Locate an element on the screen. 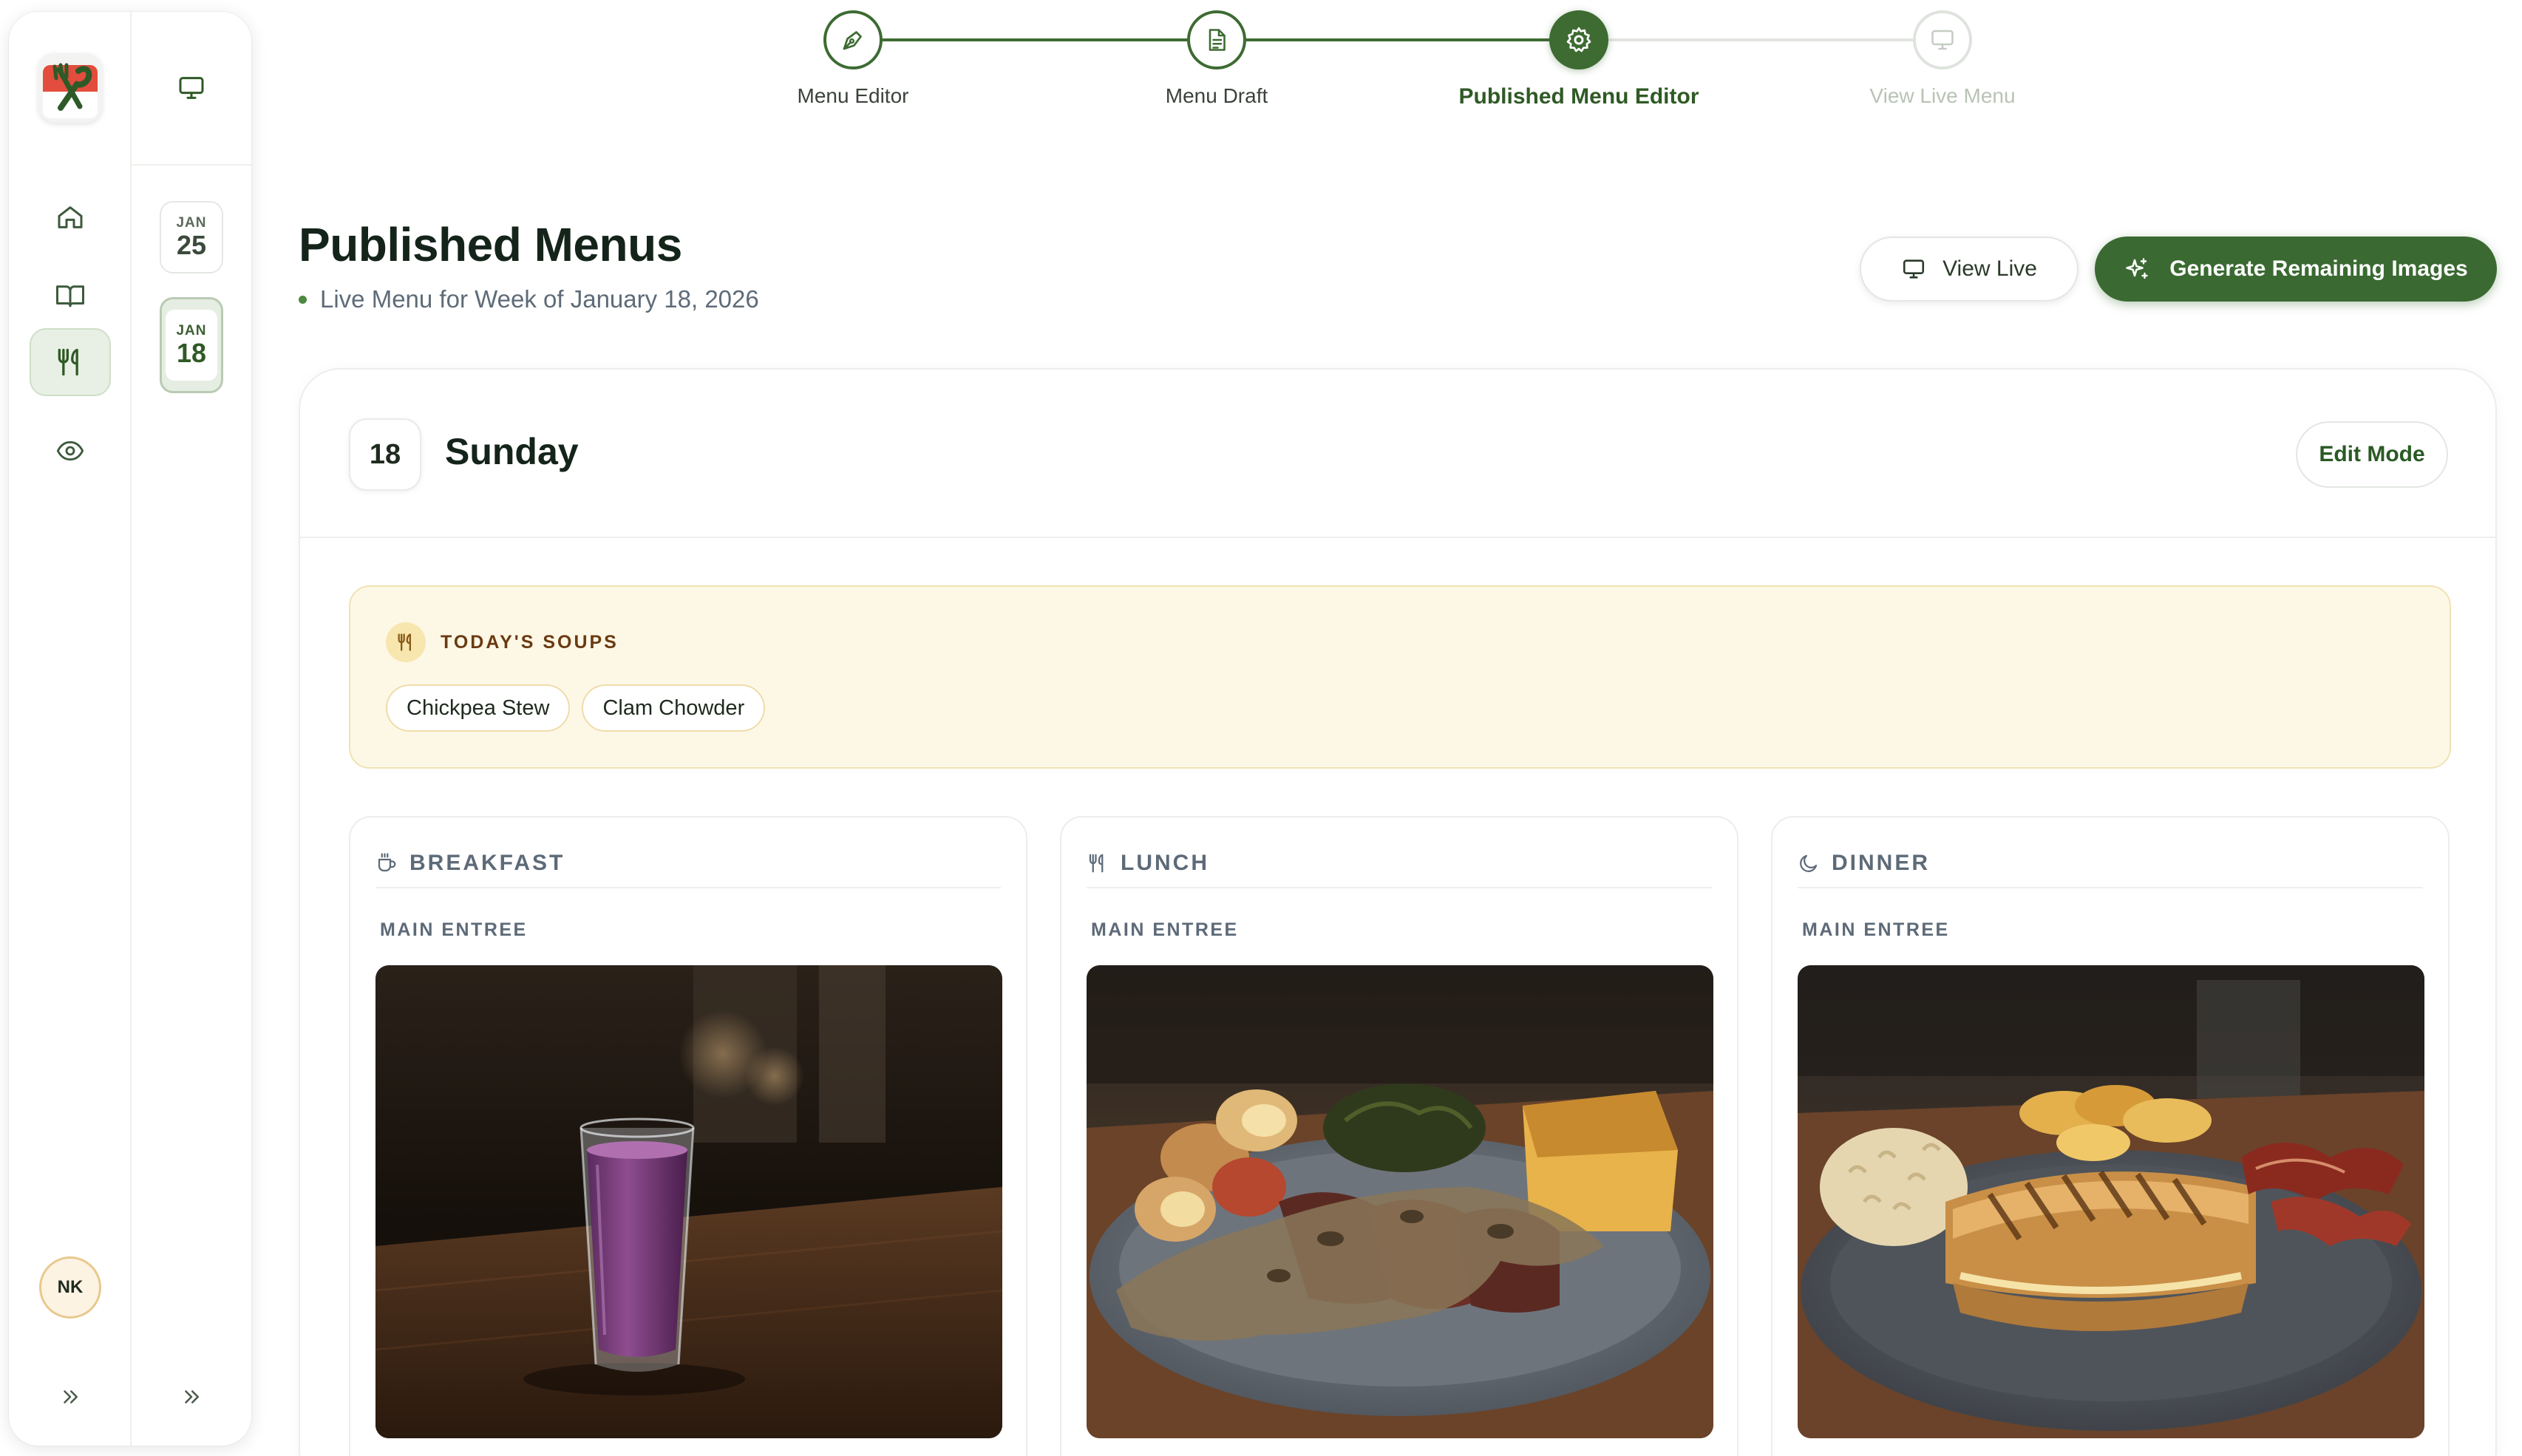  expand-week-button is located at coordinates (191, 1397).